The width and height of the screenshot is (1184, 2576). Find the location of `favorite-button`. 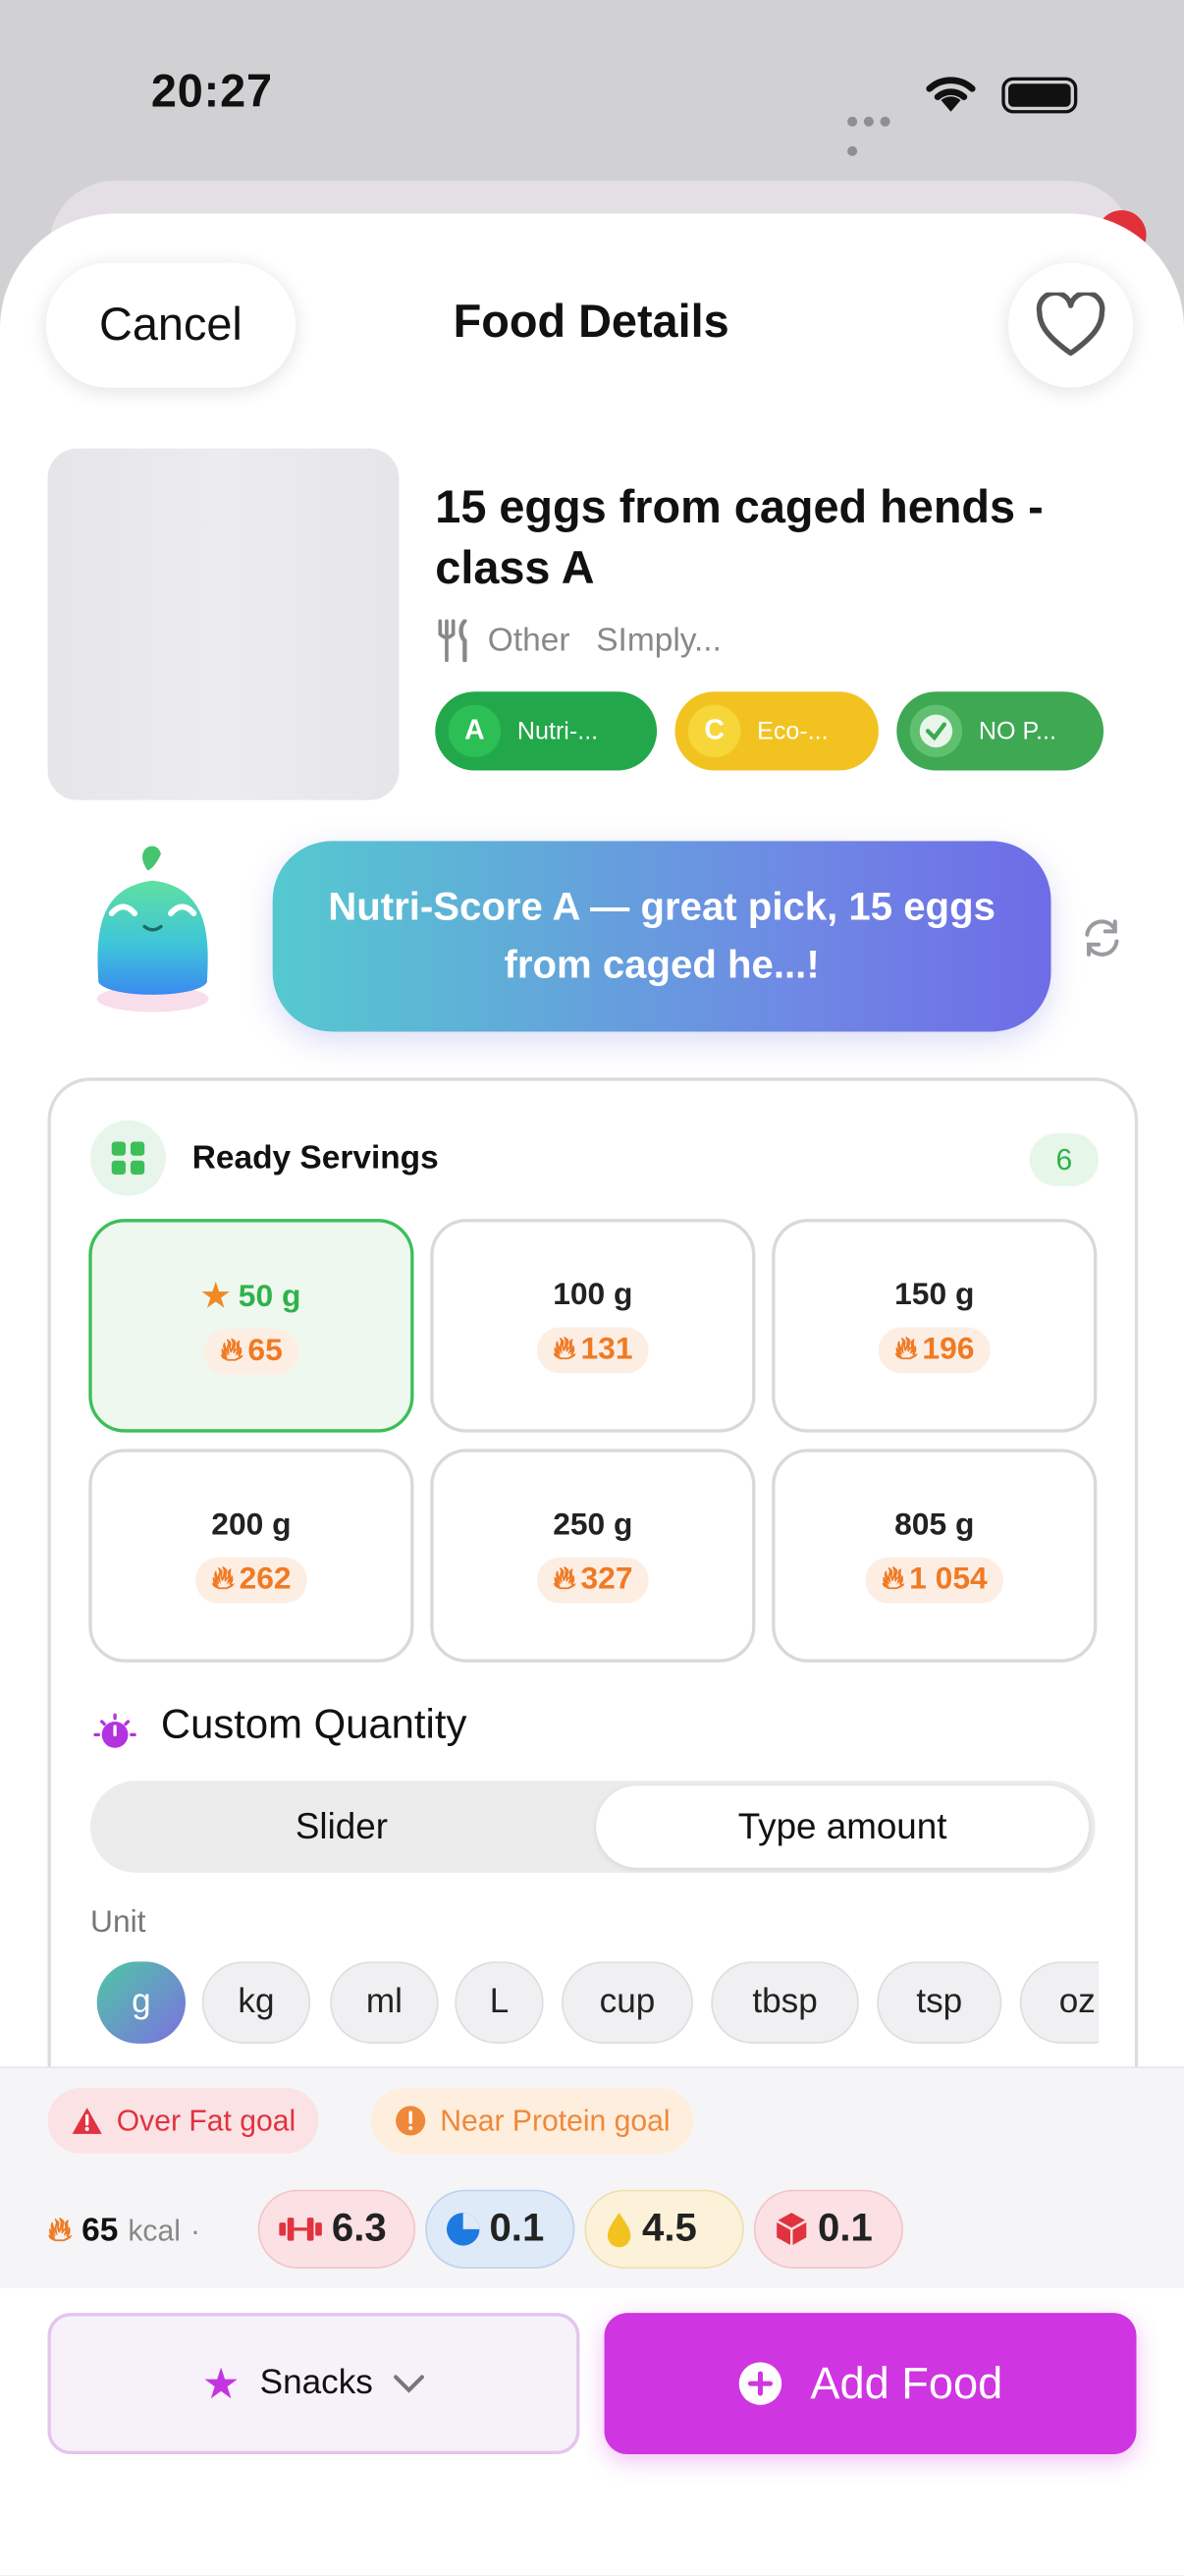

favorite-button is located at coordinates (1071, 325).